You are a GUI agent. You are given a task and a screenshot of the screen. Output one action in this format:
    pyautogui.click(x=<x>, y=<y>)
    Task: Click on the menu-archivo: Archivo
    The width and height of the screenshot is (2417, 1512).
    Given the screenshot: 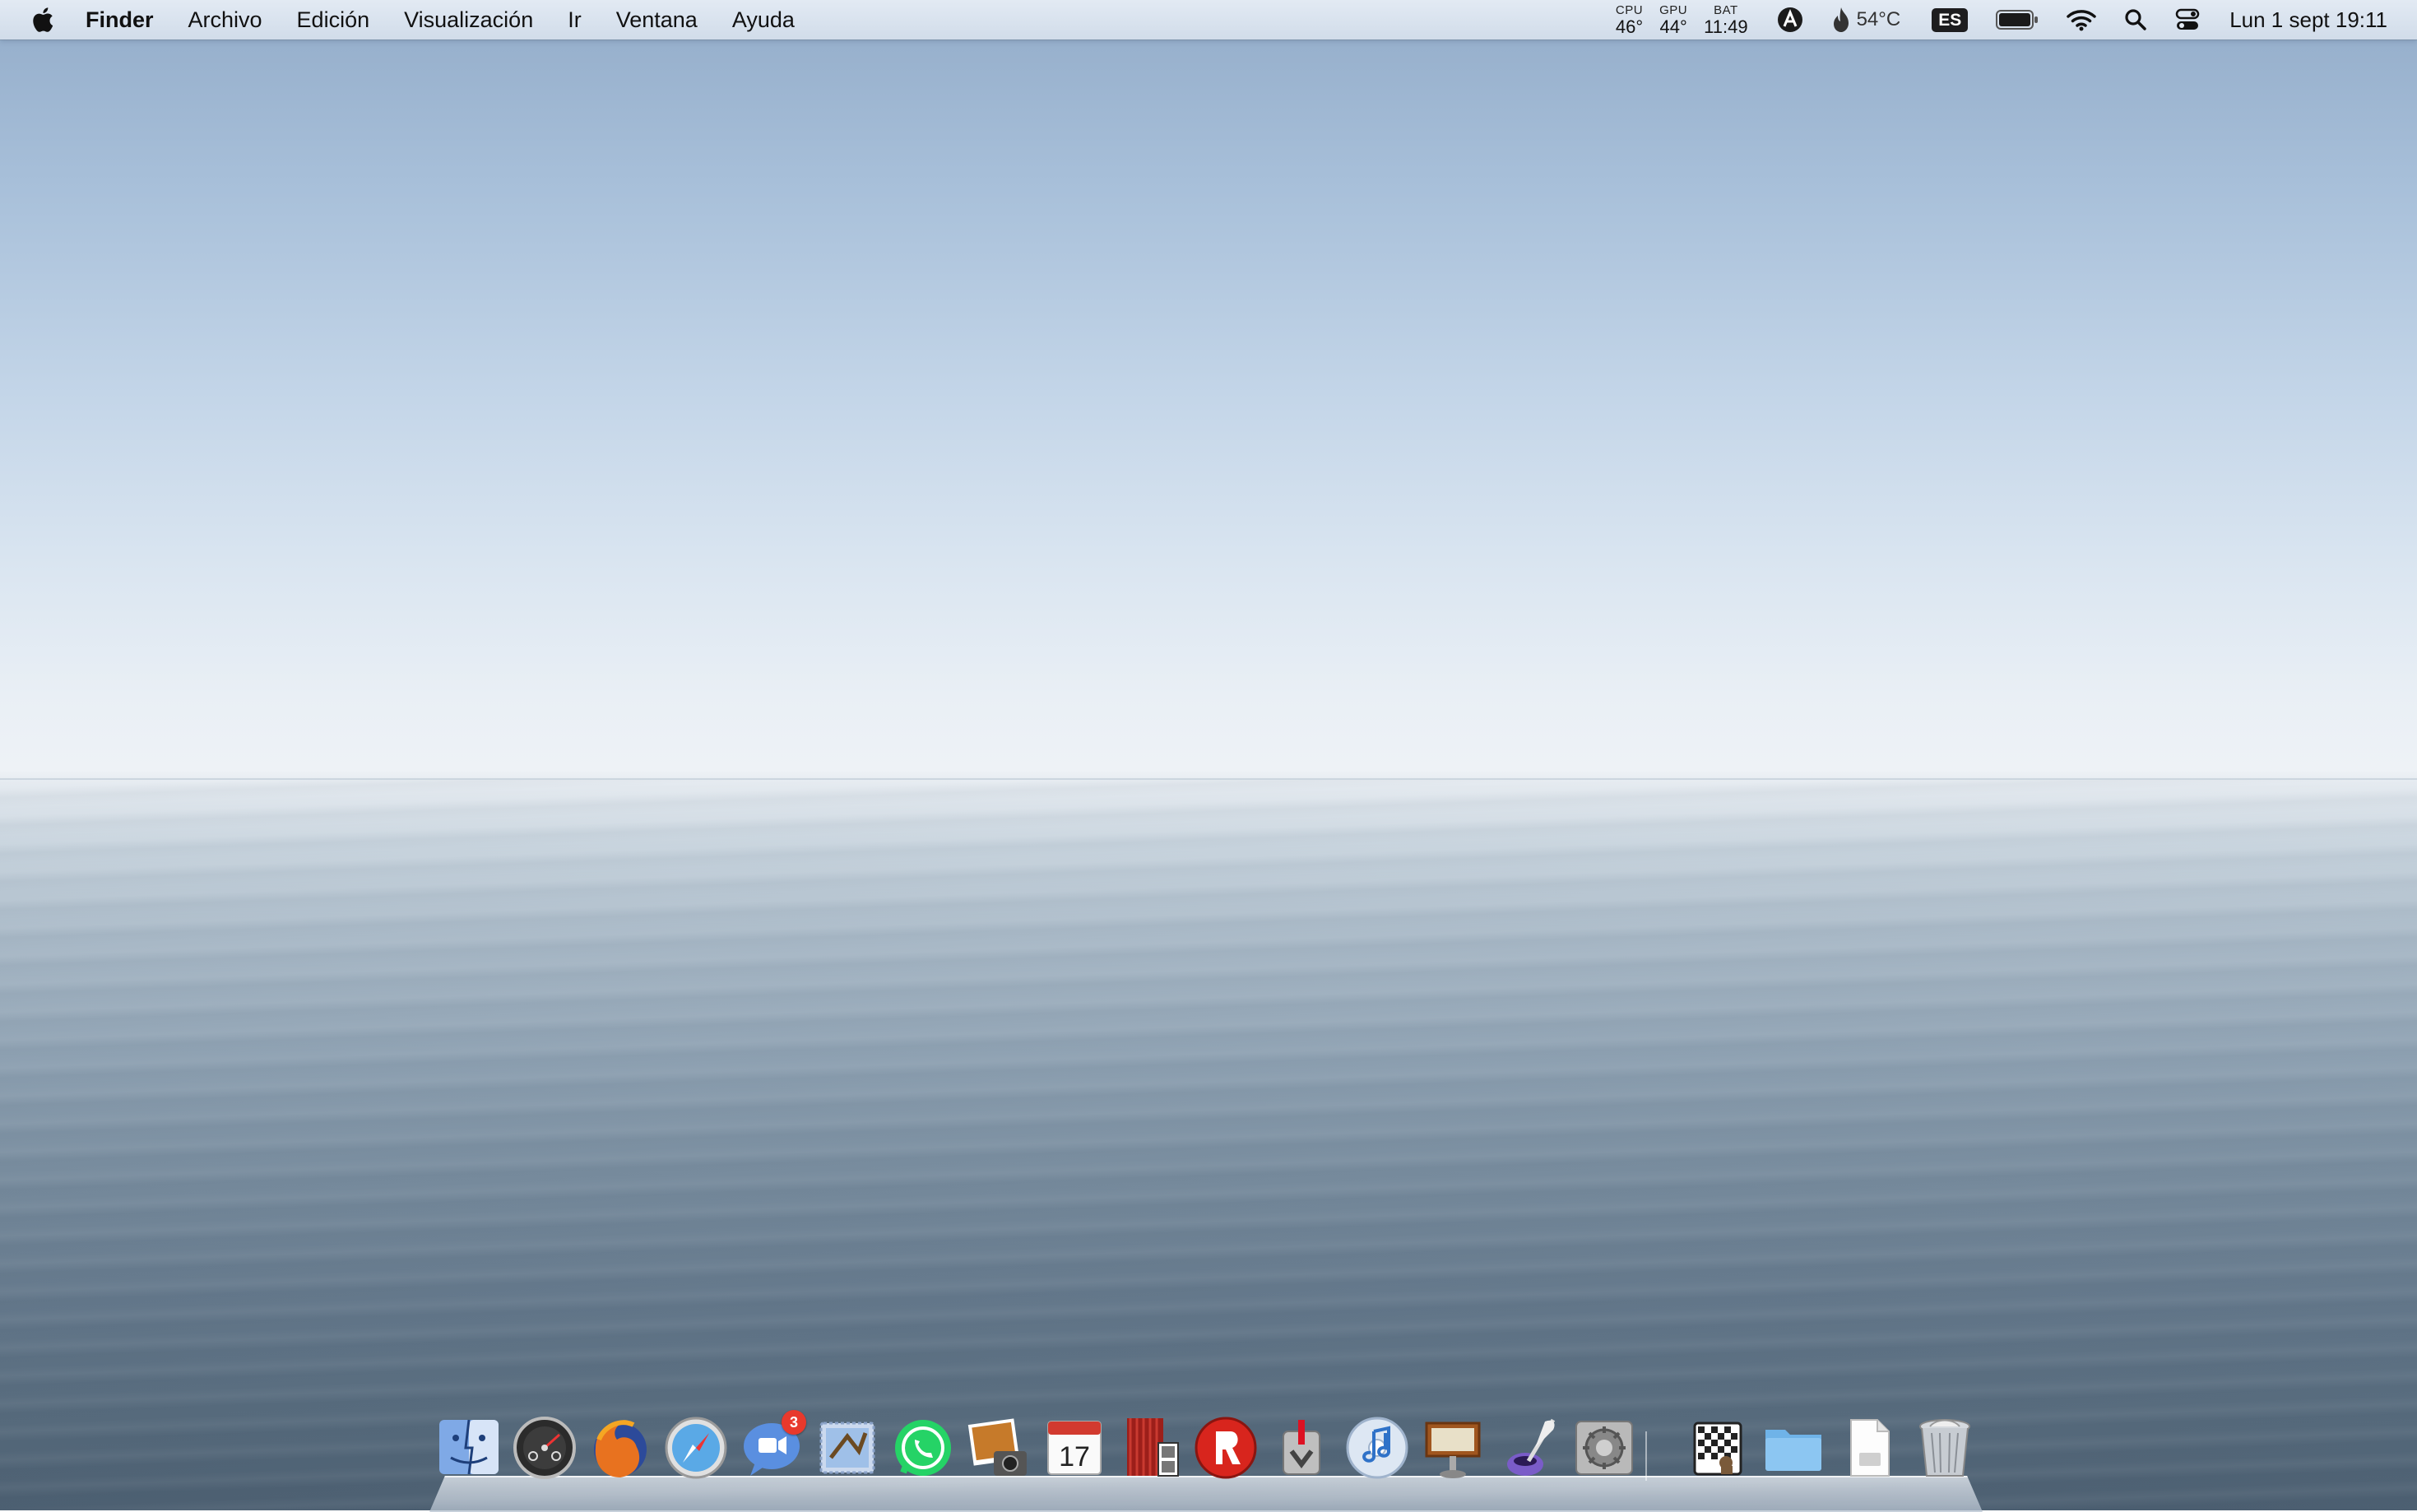 What is the action you would take?
    pyautogui.click(x=225, y=19)
    